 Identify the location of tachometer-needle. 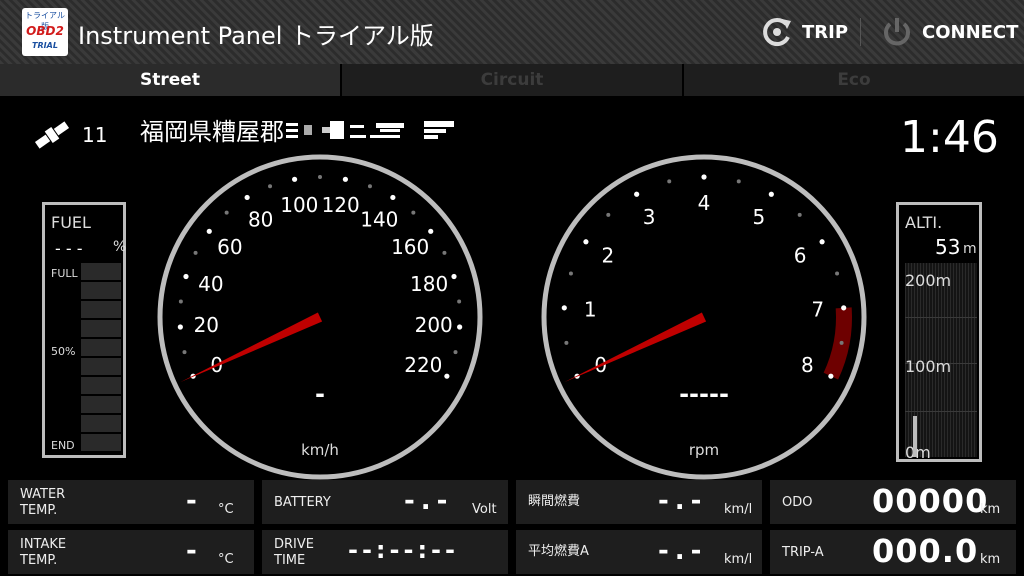
(635, 347).